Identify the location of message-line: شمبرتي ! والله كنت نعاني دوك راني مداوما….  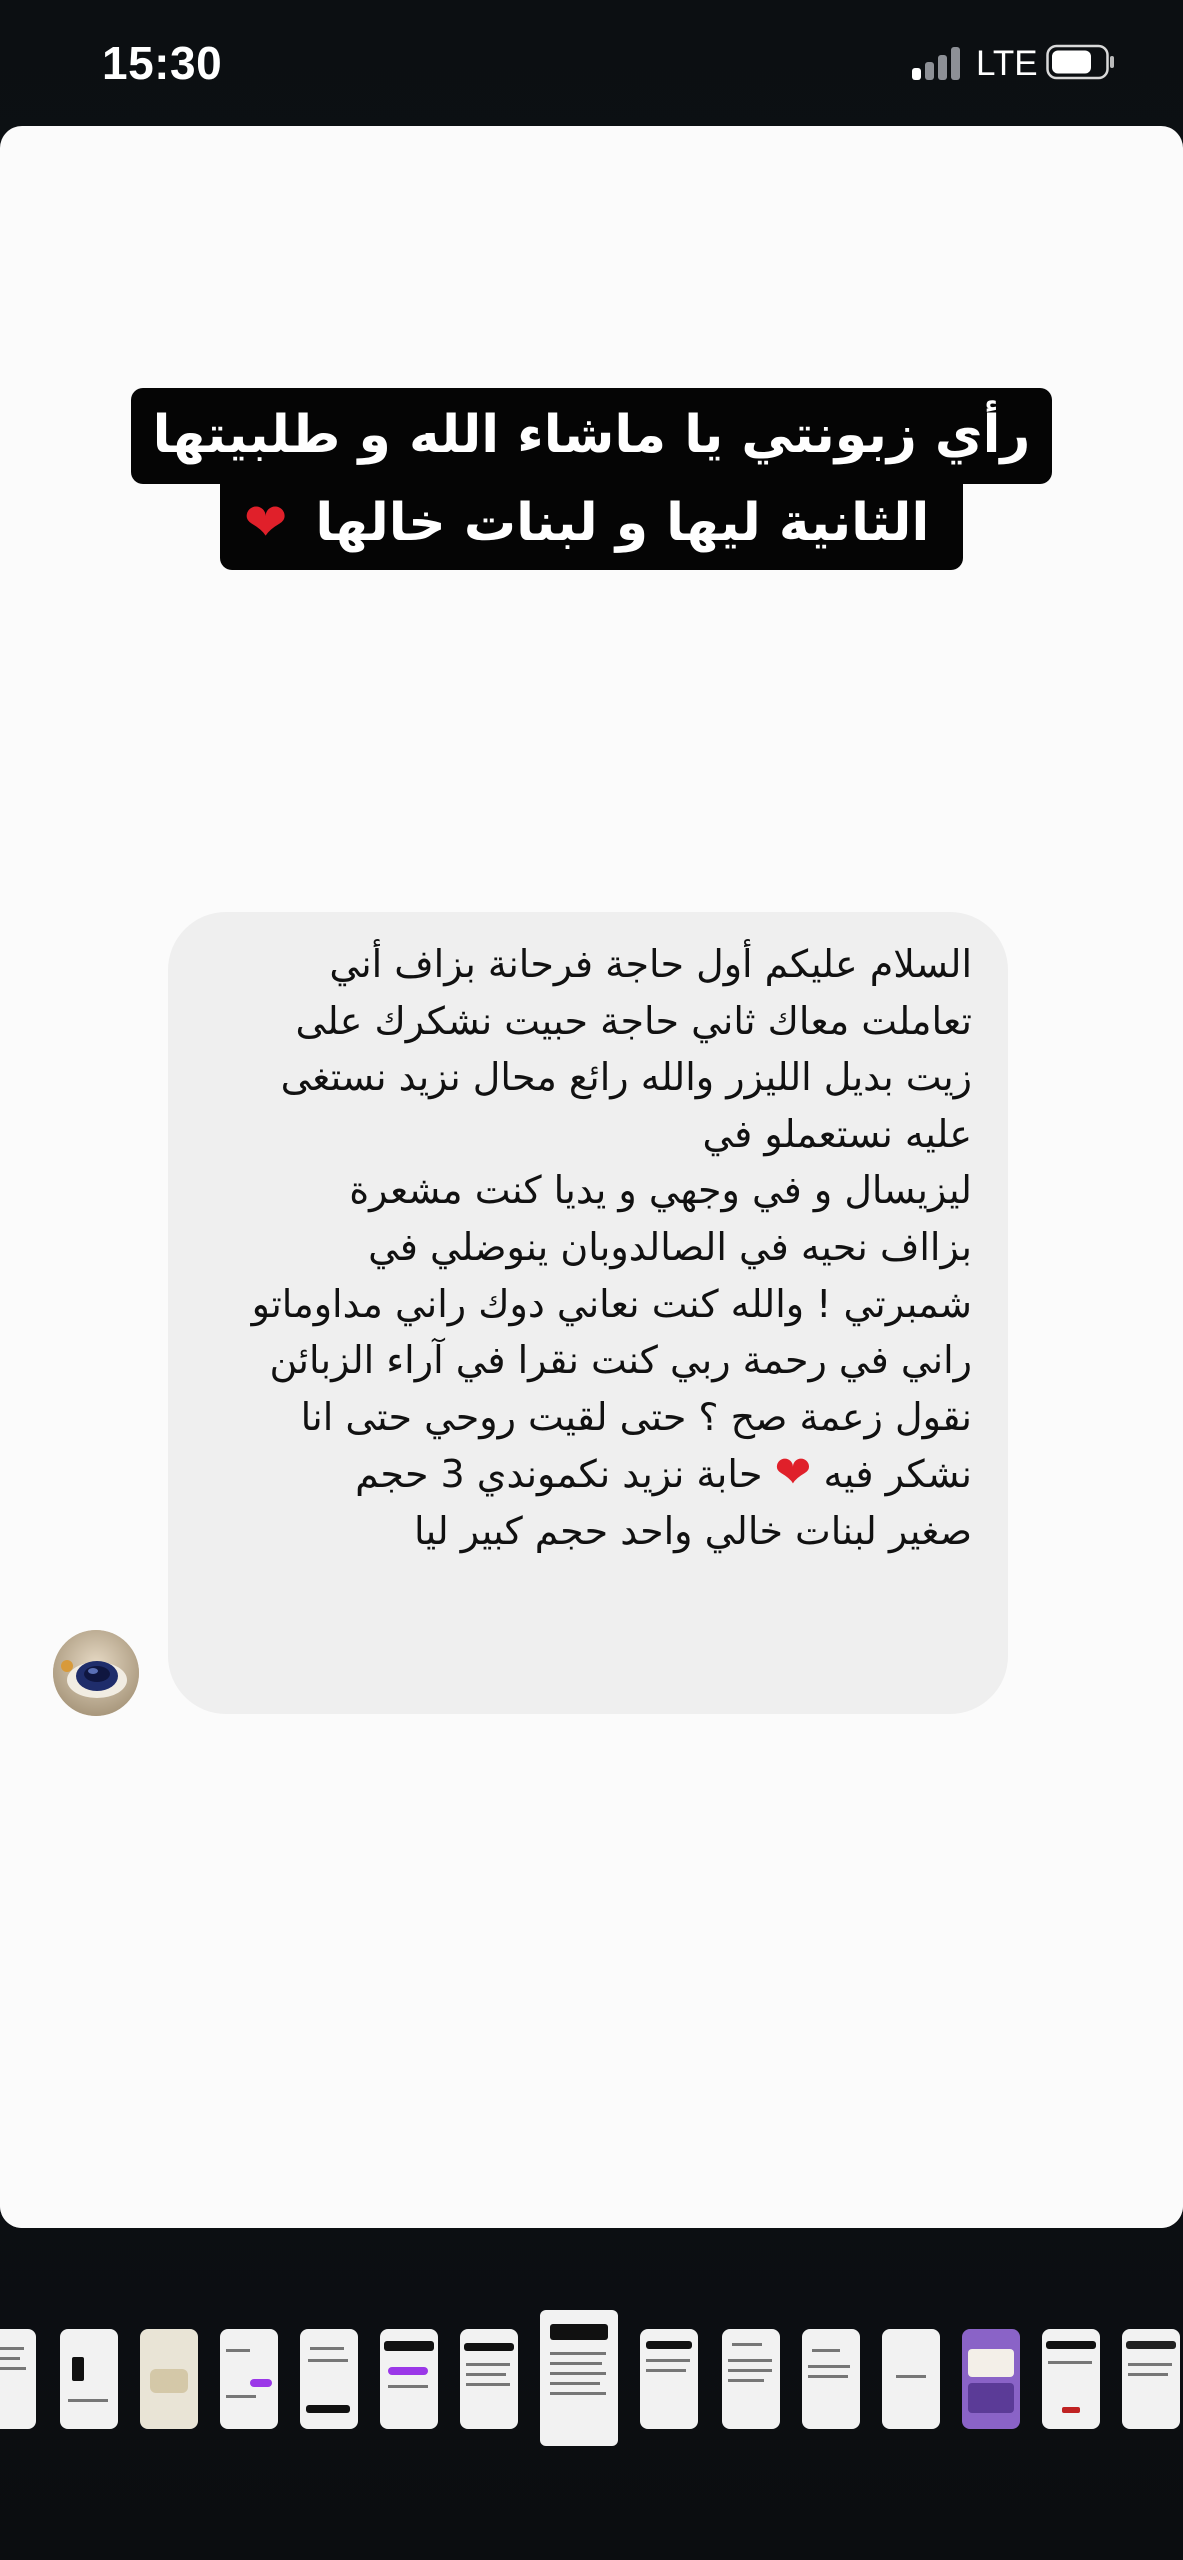
(611, 1303).